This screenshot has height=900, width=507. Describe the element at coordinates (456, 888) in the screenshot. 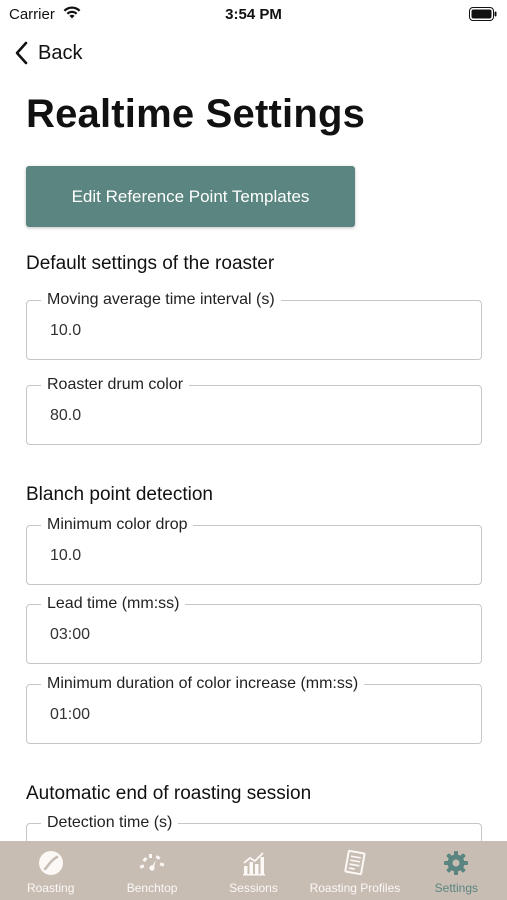

I see `tab-settings-label: Settings` at that location.